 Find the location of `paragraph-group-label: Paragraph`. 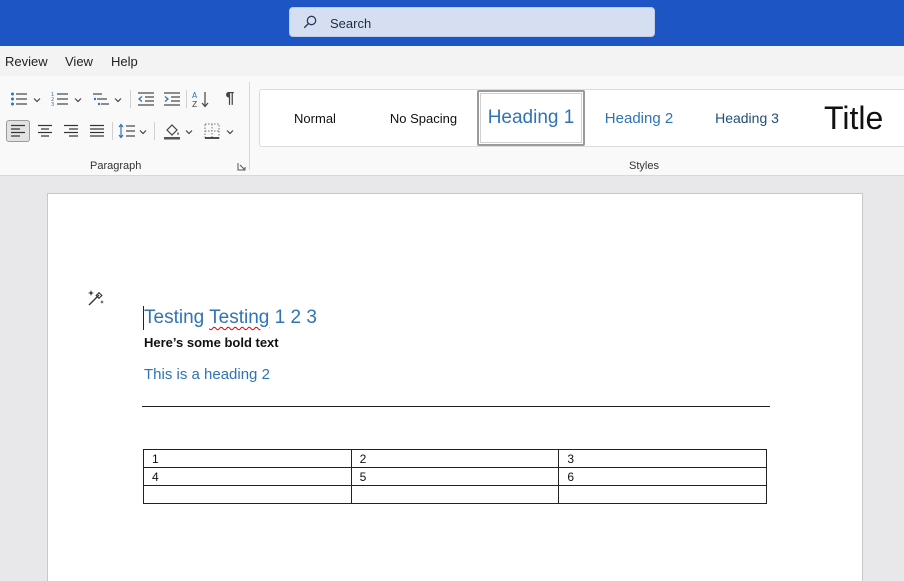

paragraph-group-label: Paragraph is located at coordinates (116, 166).